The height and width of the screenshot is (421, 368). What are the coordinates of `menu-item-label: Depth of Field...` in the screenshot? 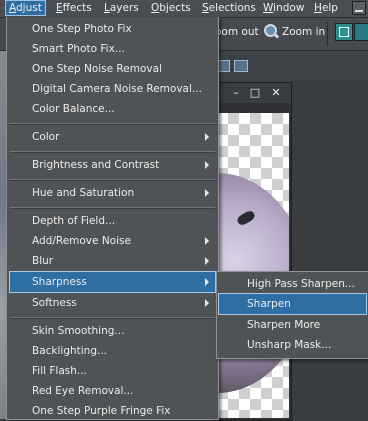 It's located at (74, 221).